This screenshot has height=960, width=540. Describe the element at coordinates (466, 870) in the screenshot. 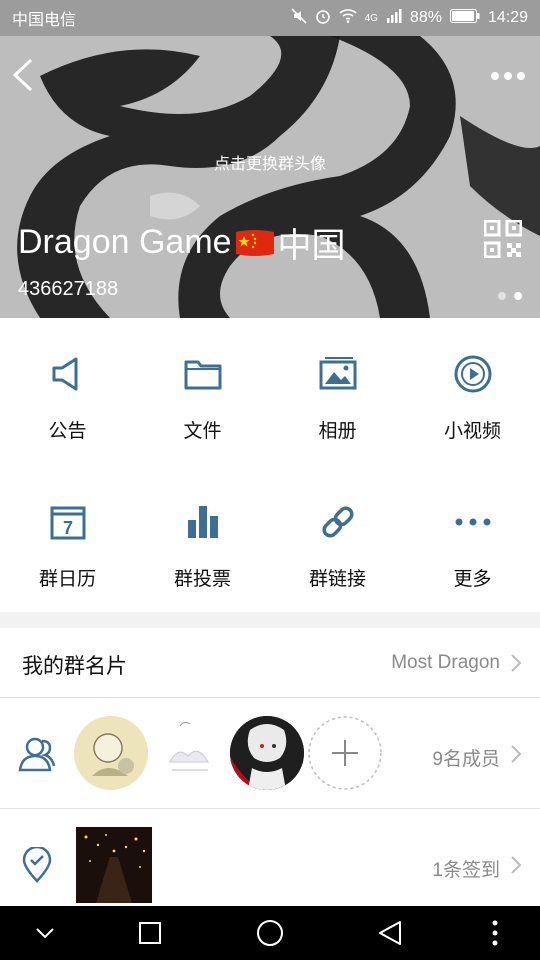

I see `checkin-count: 1条签到` at that location.